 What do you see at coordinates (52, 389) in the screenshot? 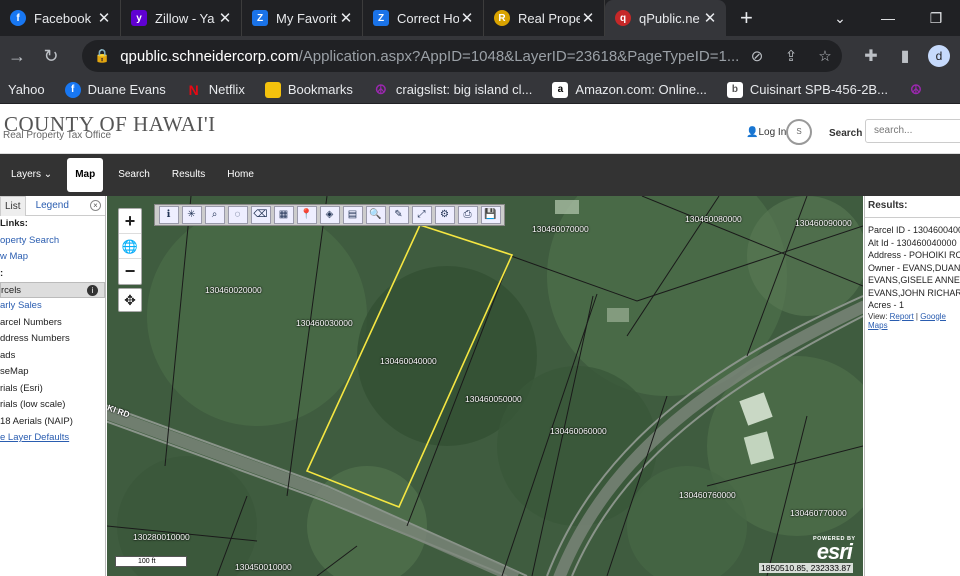
I see `layer-aerials-esri: rials (Esri)` at bounding box center [52, 389].